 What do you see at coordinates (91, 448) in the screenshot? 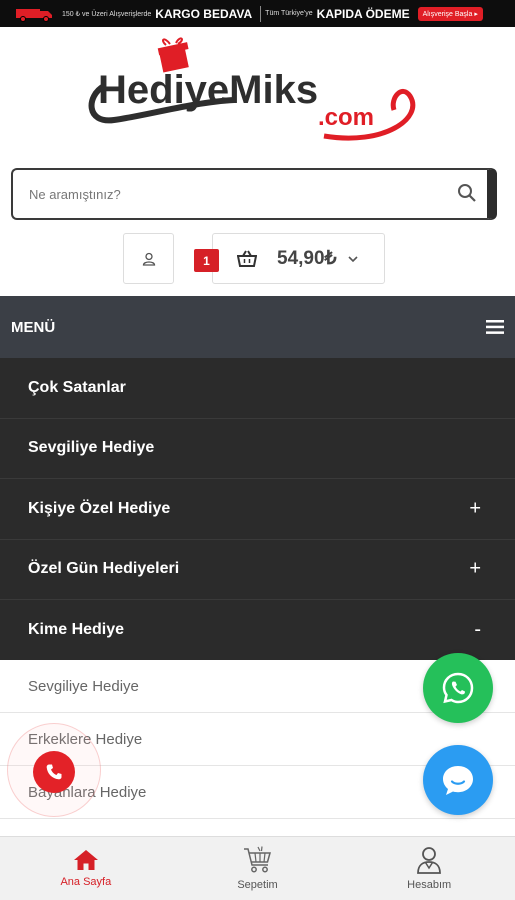
I see `menu-item-label: Sevgiliye Hediye` at bounding box center [91, 448].